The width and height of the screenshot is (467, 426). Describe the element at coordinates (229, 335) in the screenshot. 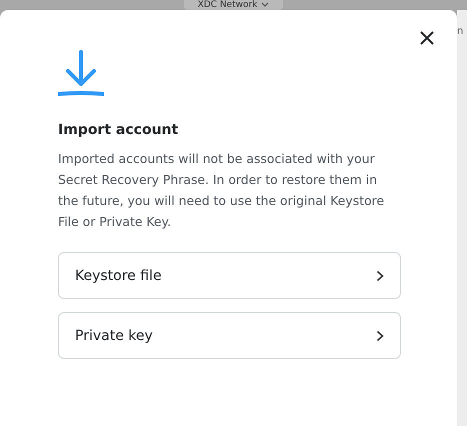

I see `import-option: Private key` at that location.